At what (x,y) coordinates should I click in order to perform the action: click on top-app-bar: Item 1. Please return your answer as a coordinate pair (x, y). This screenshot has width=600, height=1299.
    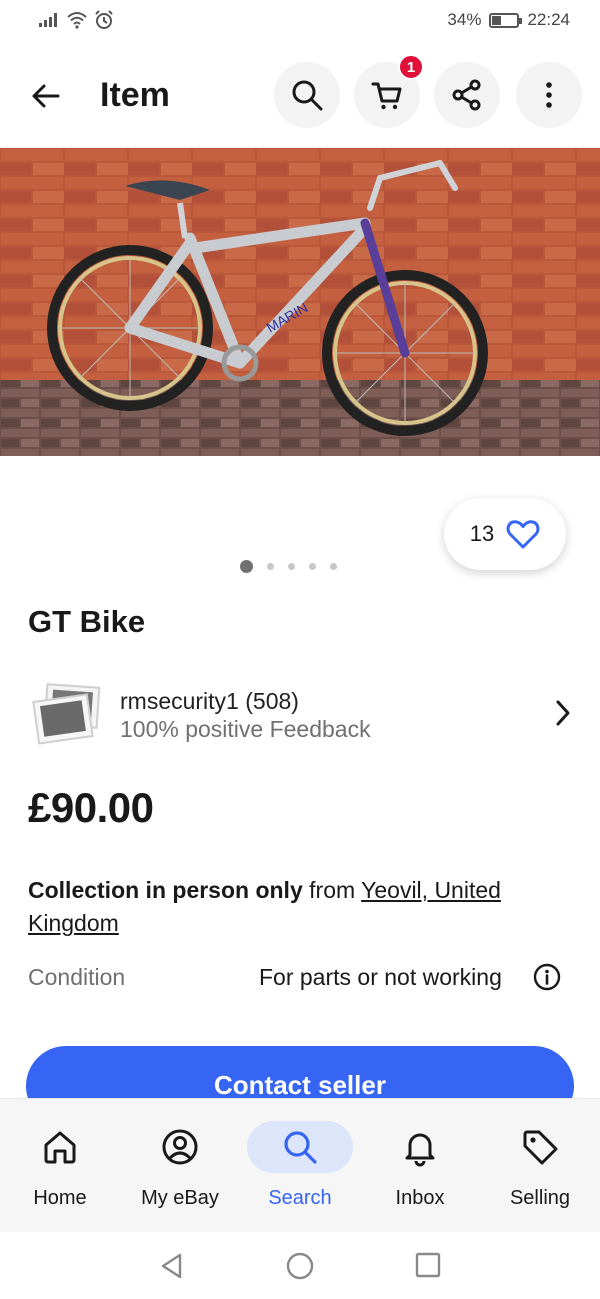
    Looking at the image, I should click on (300, 94).